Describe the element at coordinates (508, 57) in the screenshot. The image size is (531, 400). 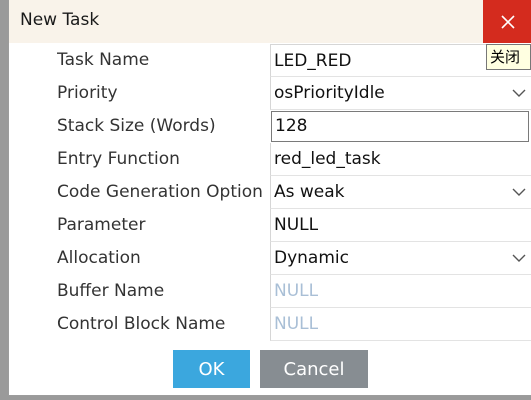
I see `close-tooltip: 关闭` at that location.